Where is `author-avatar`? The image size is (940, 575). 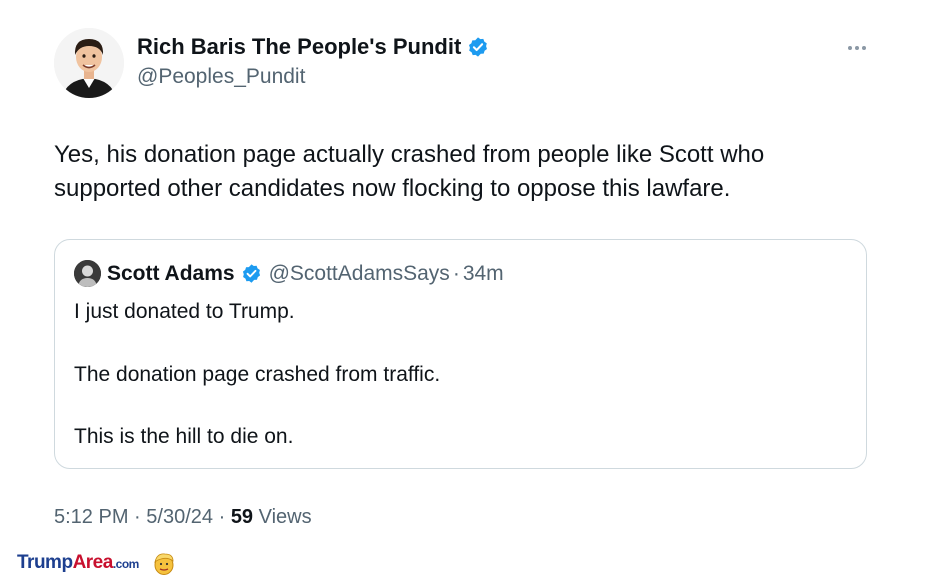
author-avatar is located at coordinates (89, 63).